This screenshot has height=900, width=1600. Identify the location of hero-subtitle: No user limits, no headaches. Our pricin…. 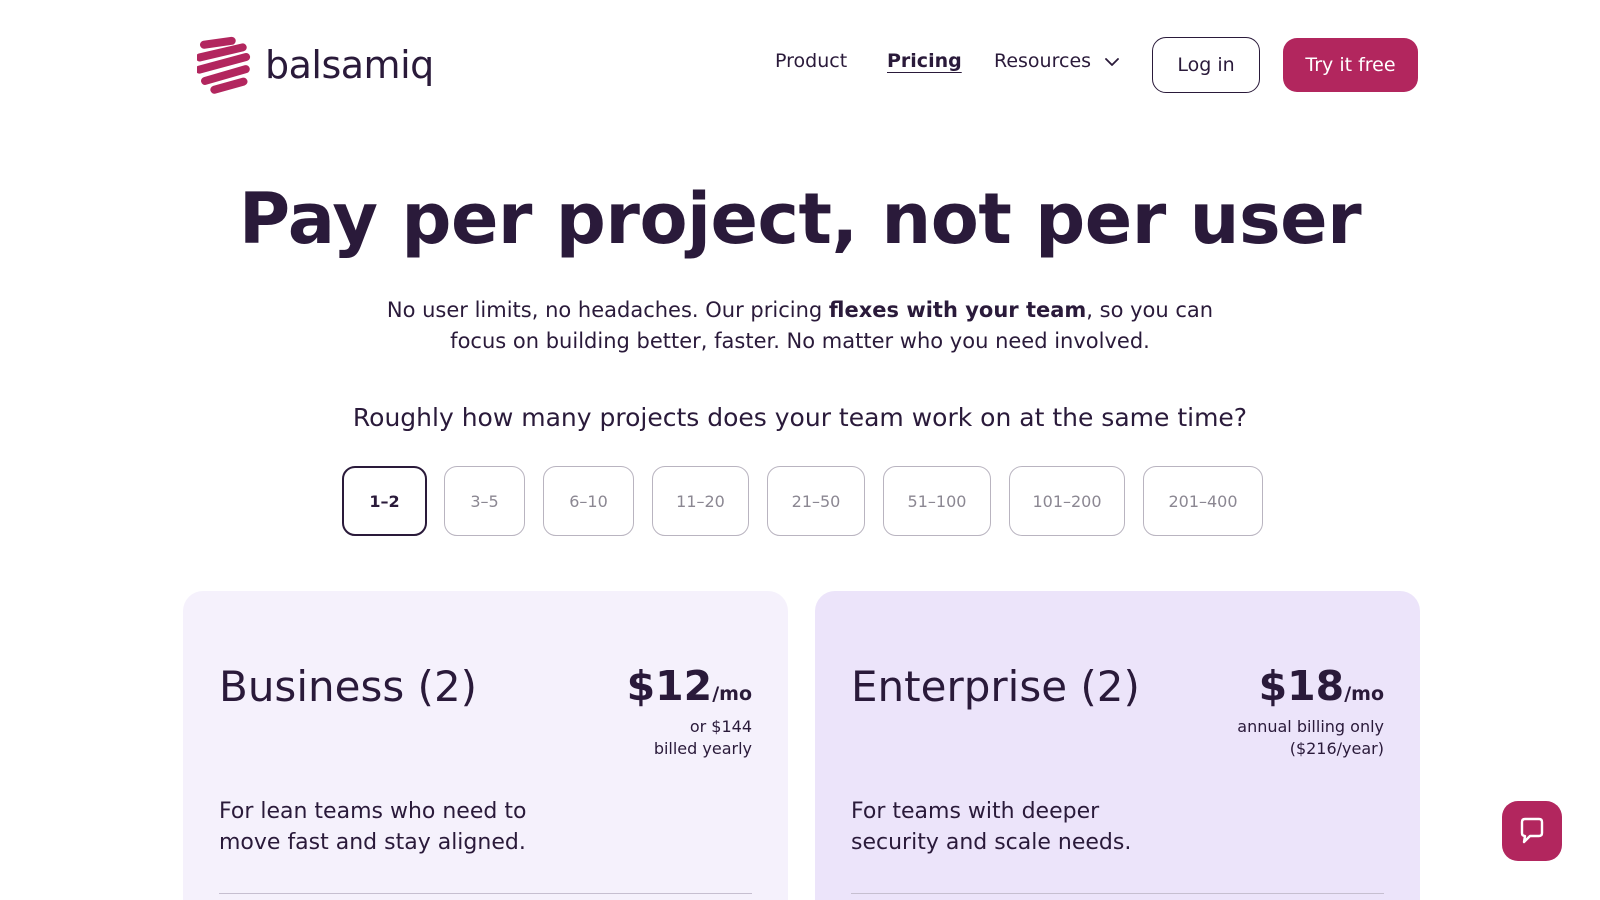
(800, 326).